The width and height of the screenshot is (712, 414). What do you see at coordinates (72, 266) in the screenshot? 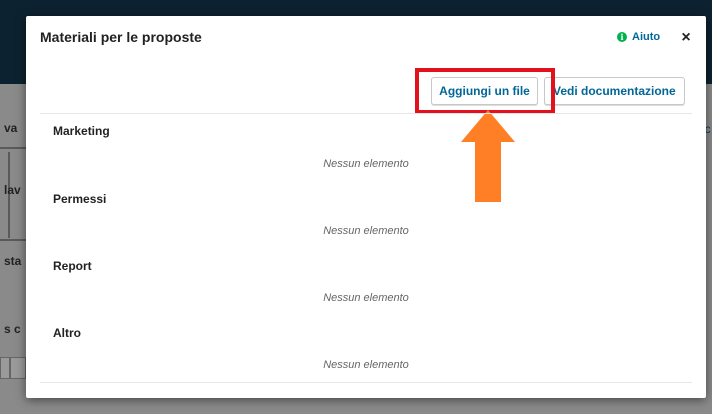
I see `category-title-report: Report` at bounding box center [72, 266].